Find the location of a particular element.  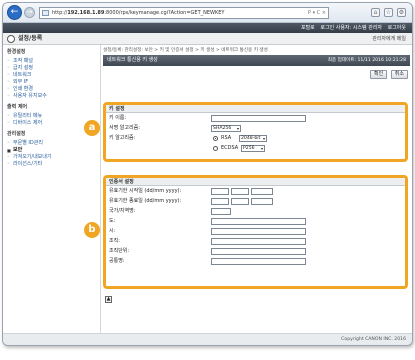

certificate-settings-heading: 인증서 설정 is located at coordinates (255, 182).